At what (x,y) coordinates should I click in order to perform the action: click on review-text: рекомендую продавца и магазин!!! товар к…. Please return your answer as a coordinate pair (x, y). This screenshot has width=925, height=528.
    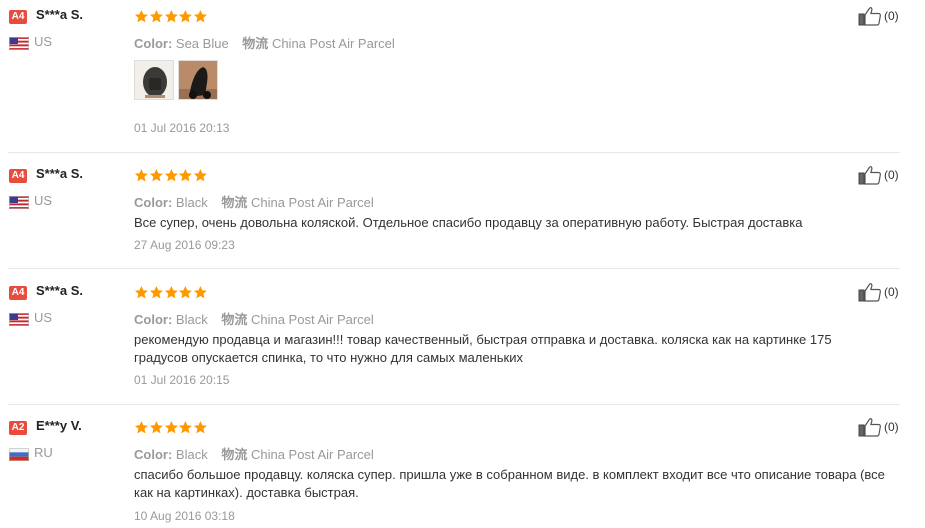
    Looking at the image, I should click on (483, 348).